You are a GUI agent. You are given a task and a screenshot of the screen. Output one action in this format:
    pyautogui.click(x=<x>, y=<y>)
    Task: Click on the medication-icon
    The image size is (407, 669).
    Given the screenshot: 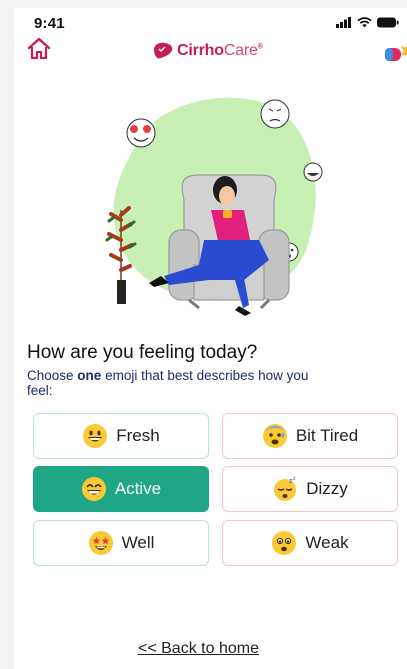 What is the action you would take?
    pyautogui.click(x=395, y=53)
    